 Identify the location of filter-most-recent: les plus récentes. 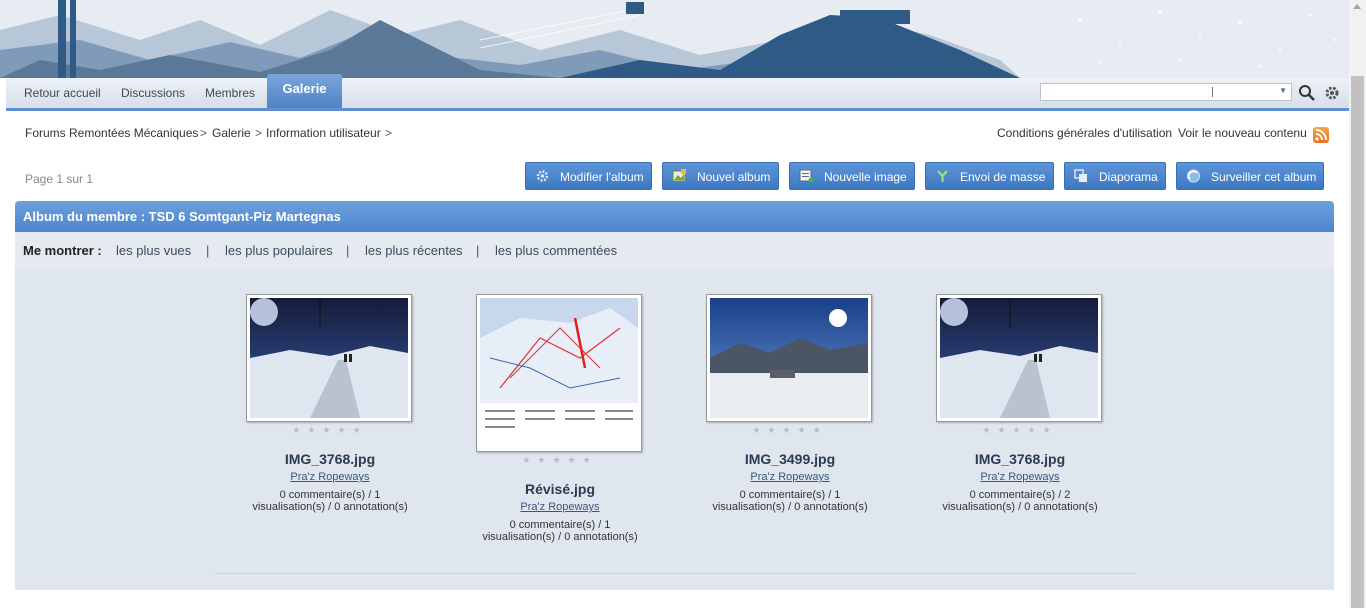
(414, 250).